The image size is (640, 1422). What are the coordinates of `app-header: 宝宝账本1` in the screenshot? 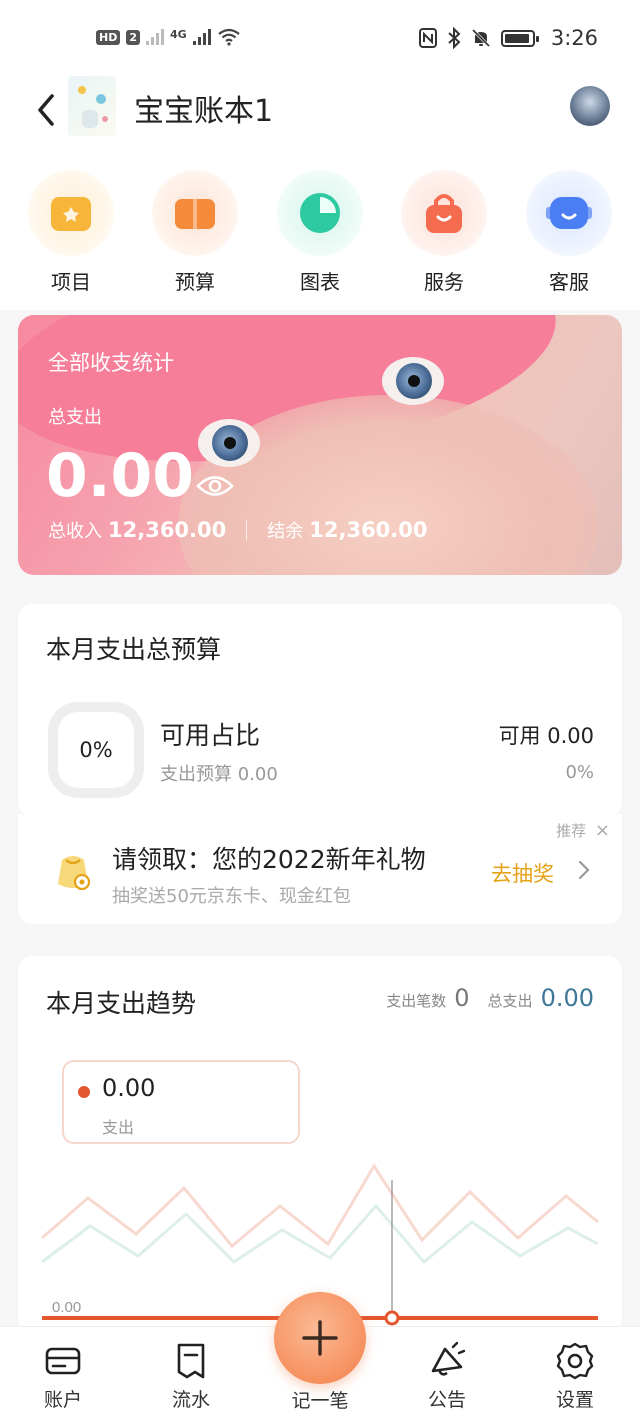 It's located at (320, 110).